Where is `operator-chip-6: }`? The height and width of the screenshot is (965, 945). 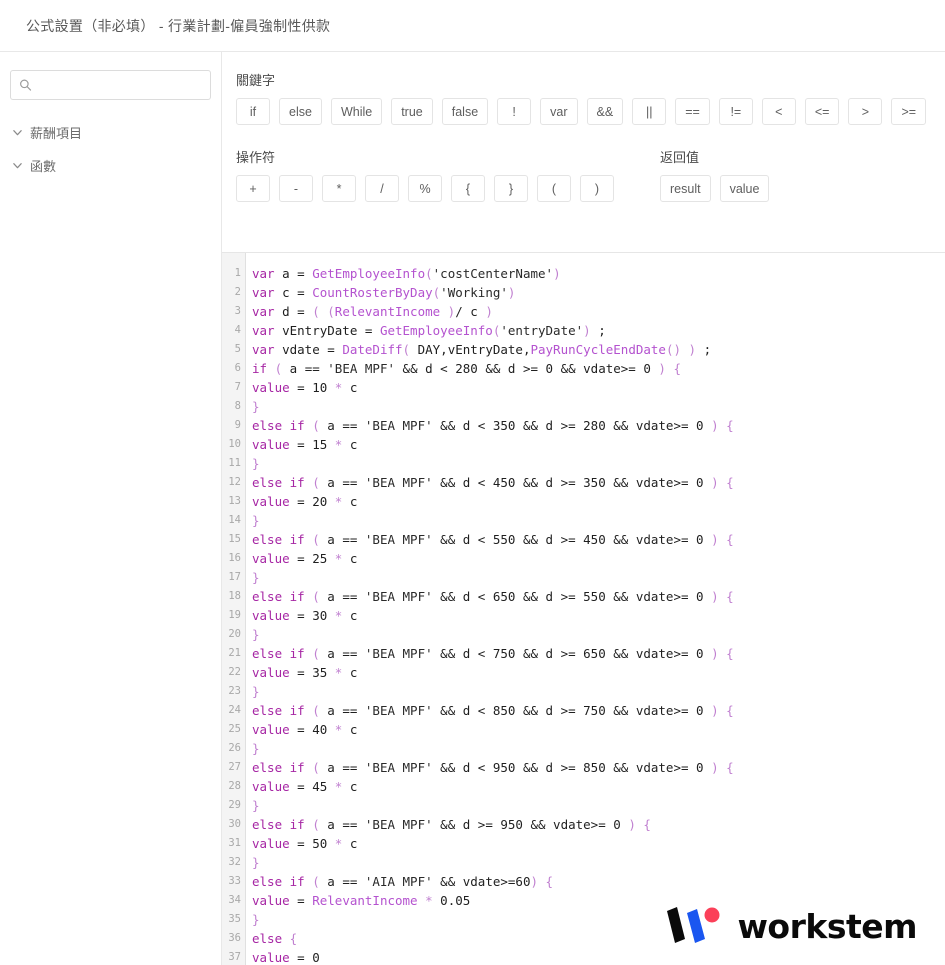
operator-chip-6: } is located at coordinates (511, 188).